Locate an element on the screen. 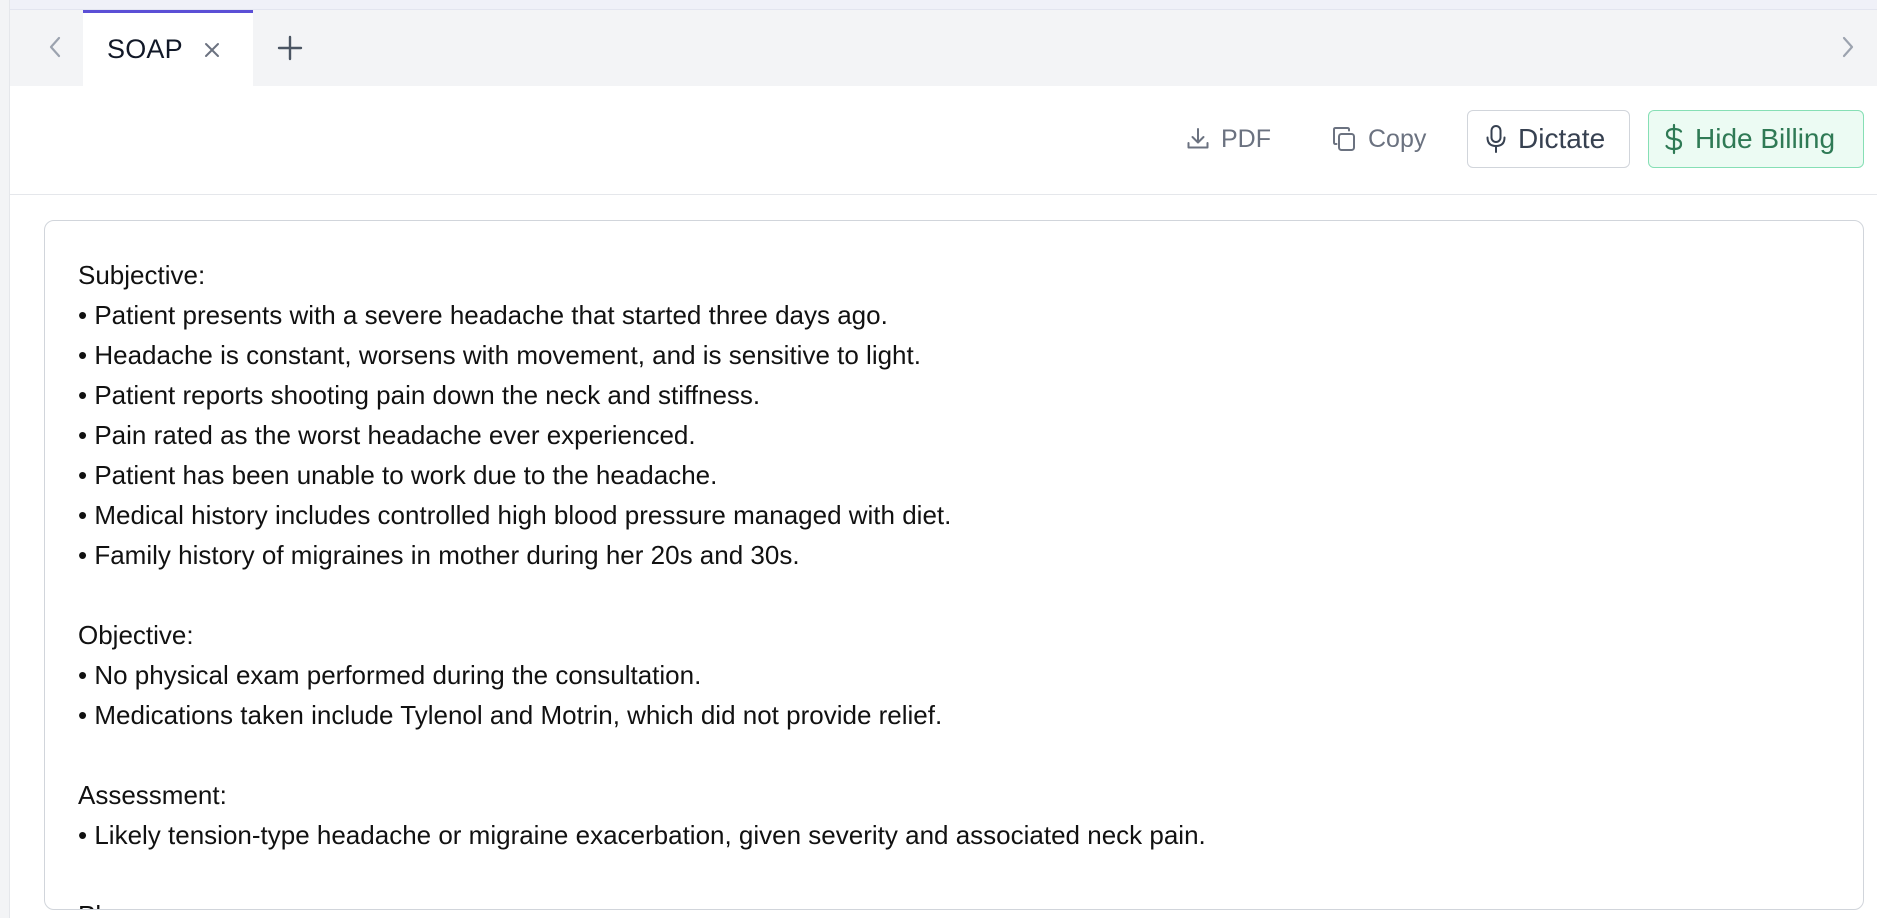  copy-button-label: Copy is located at coordinates (1397, 138).